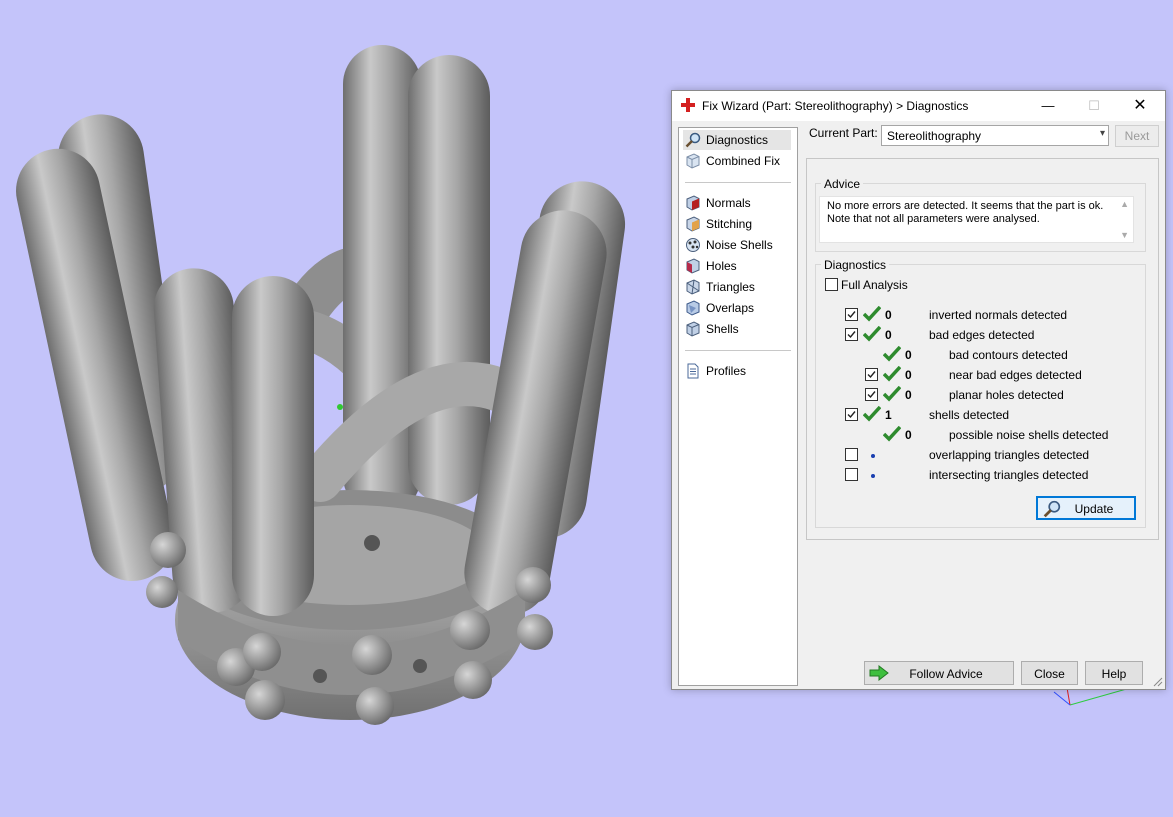 This screenshot has width=1173, height=817. What do you see at coordinates (831, 284) in the screenshot?
I see `full-analysis-checkbox` at bounding box center [831, 284].